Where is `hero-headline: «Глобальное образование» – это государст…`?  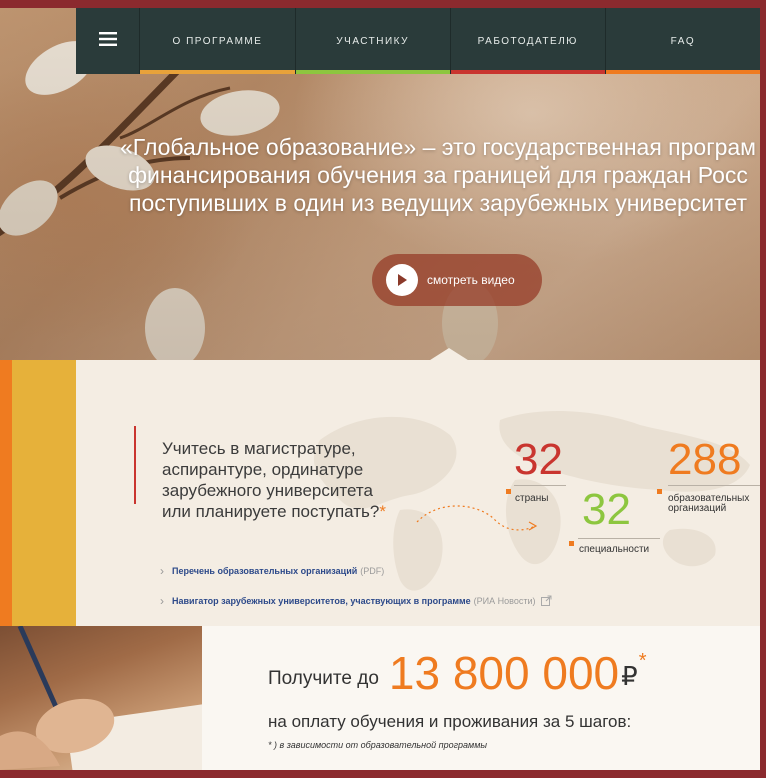
hero-headline: «Глобальное образование» – это государст… is located at coordinates (434, 175).